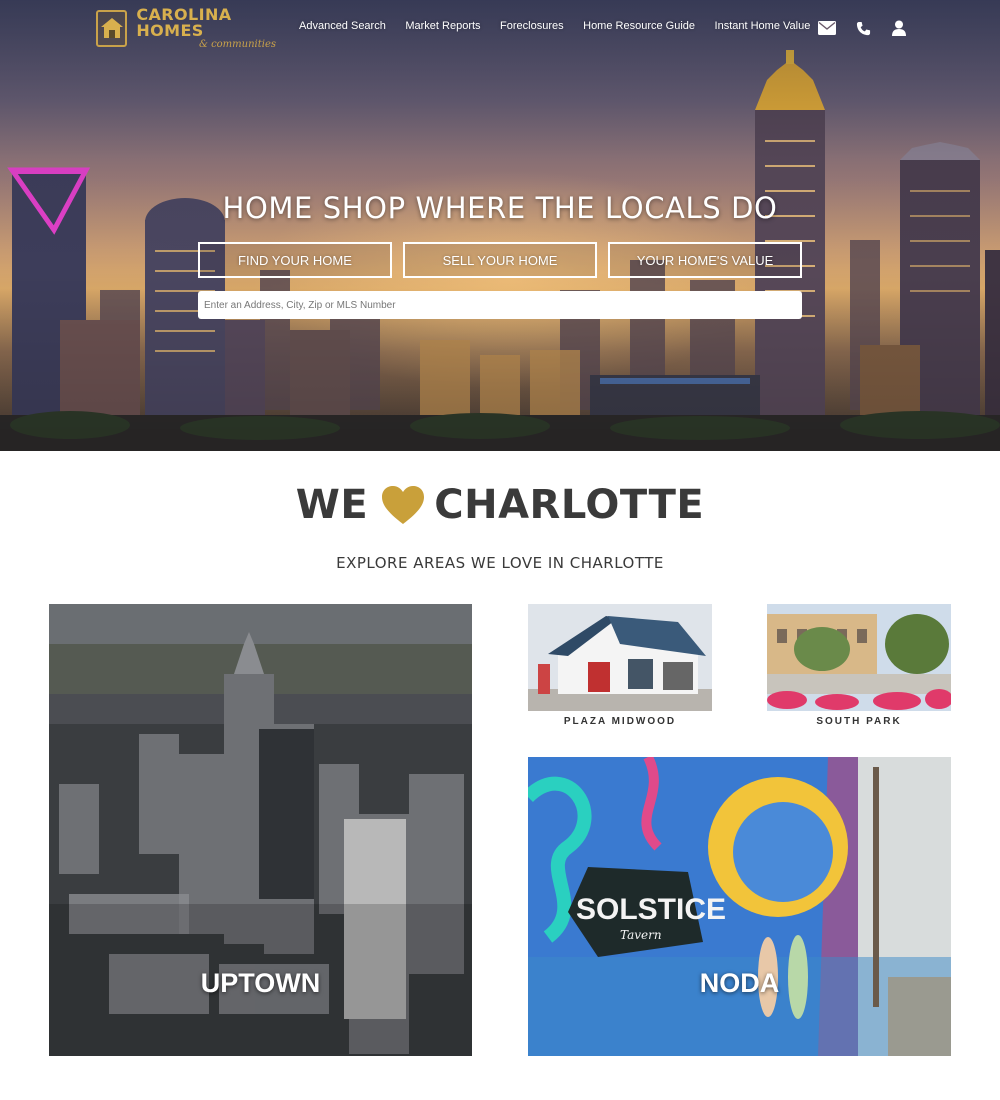  What do you see at coordinates (859, 721) in the screenshot?
I see `tile-label-south-park: SOUTH PARK` at bounding box center [859, 721].